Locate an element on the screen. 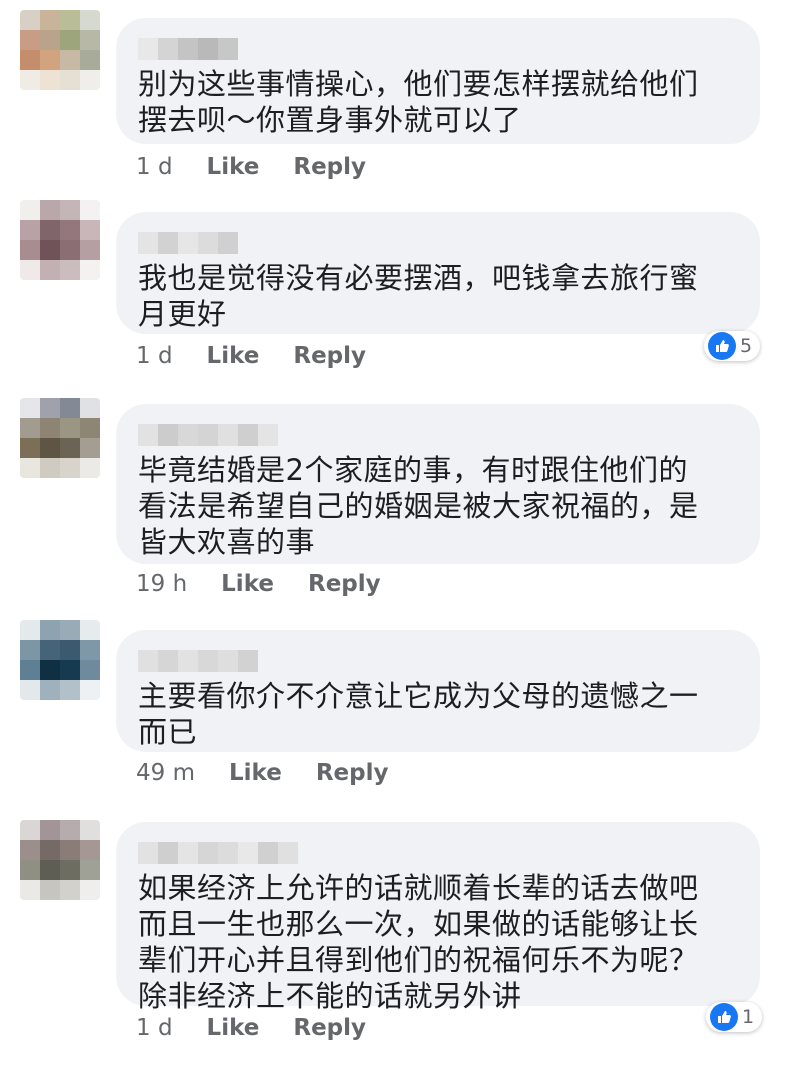 The image size is (800, 1066). comment-text: 主要看你介不介意让它成为父母的遗憾之一 而已 is located at coordinates (418, 714).